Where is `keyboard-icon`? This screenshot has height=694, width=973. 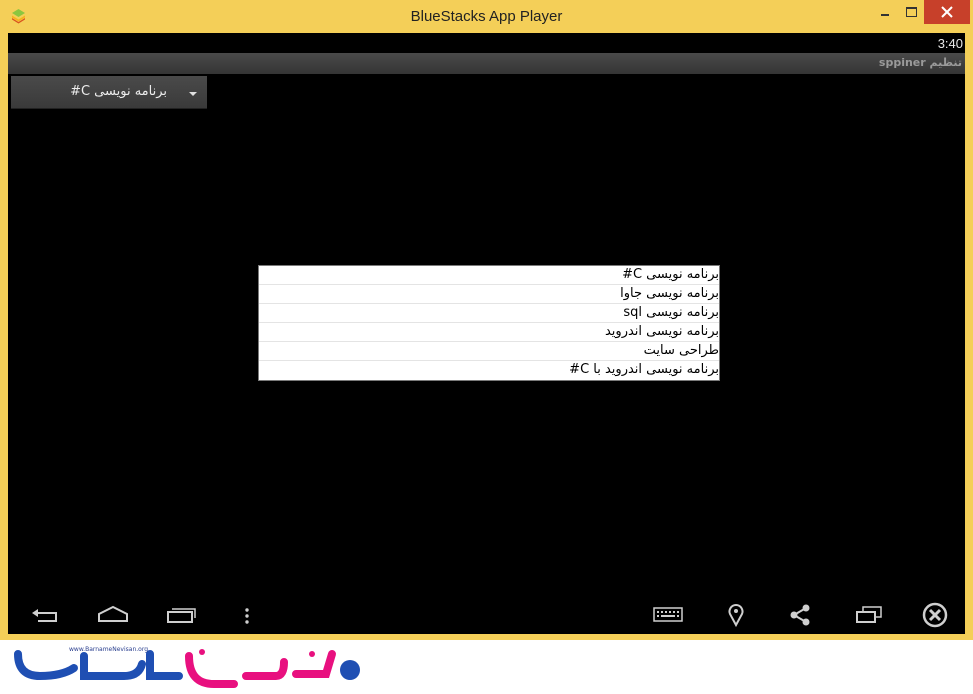 keyboard-icon is located at coordinates (668, 614).